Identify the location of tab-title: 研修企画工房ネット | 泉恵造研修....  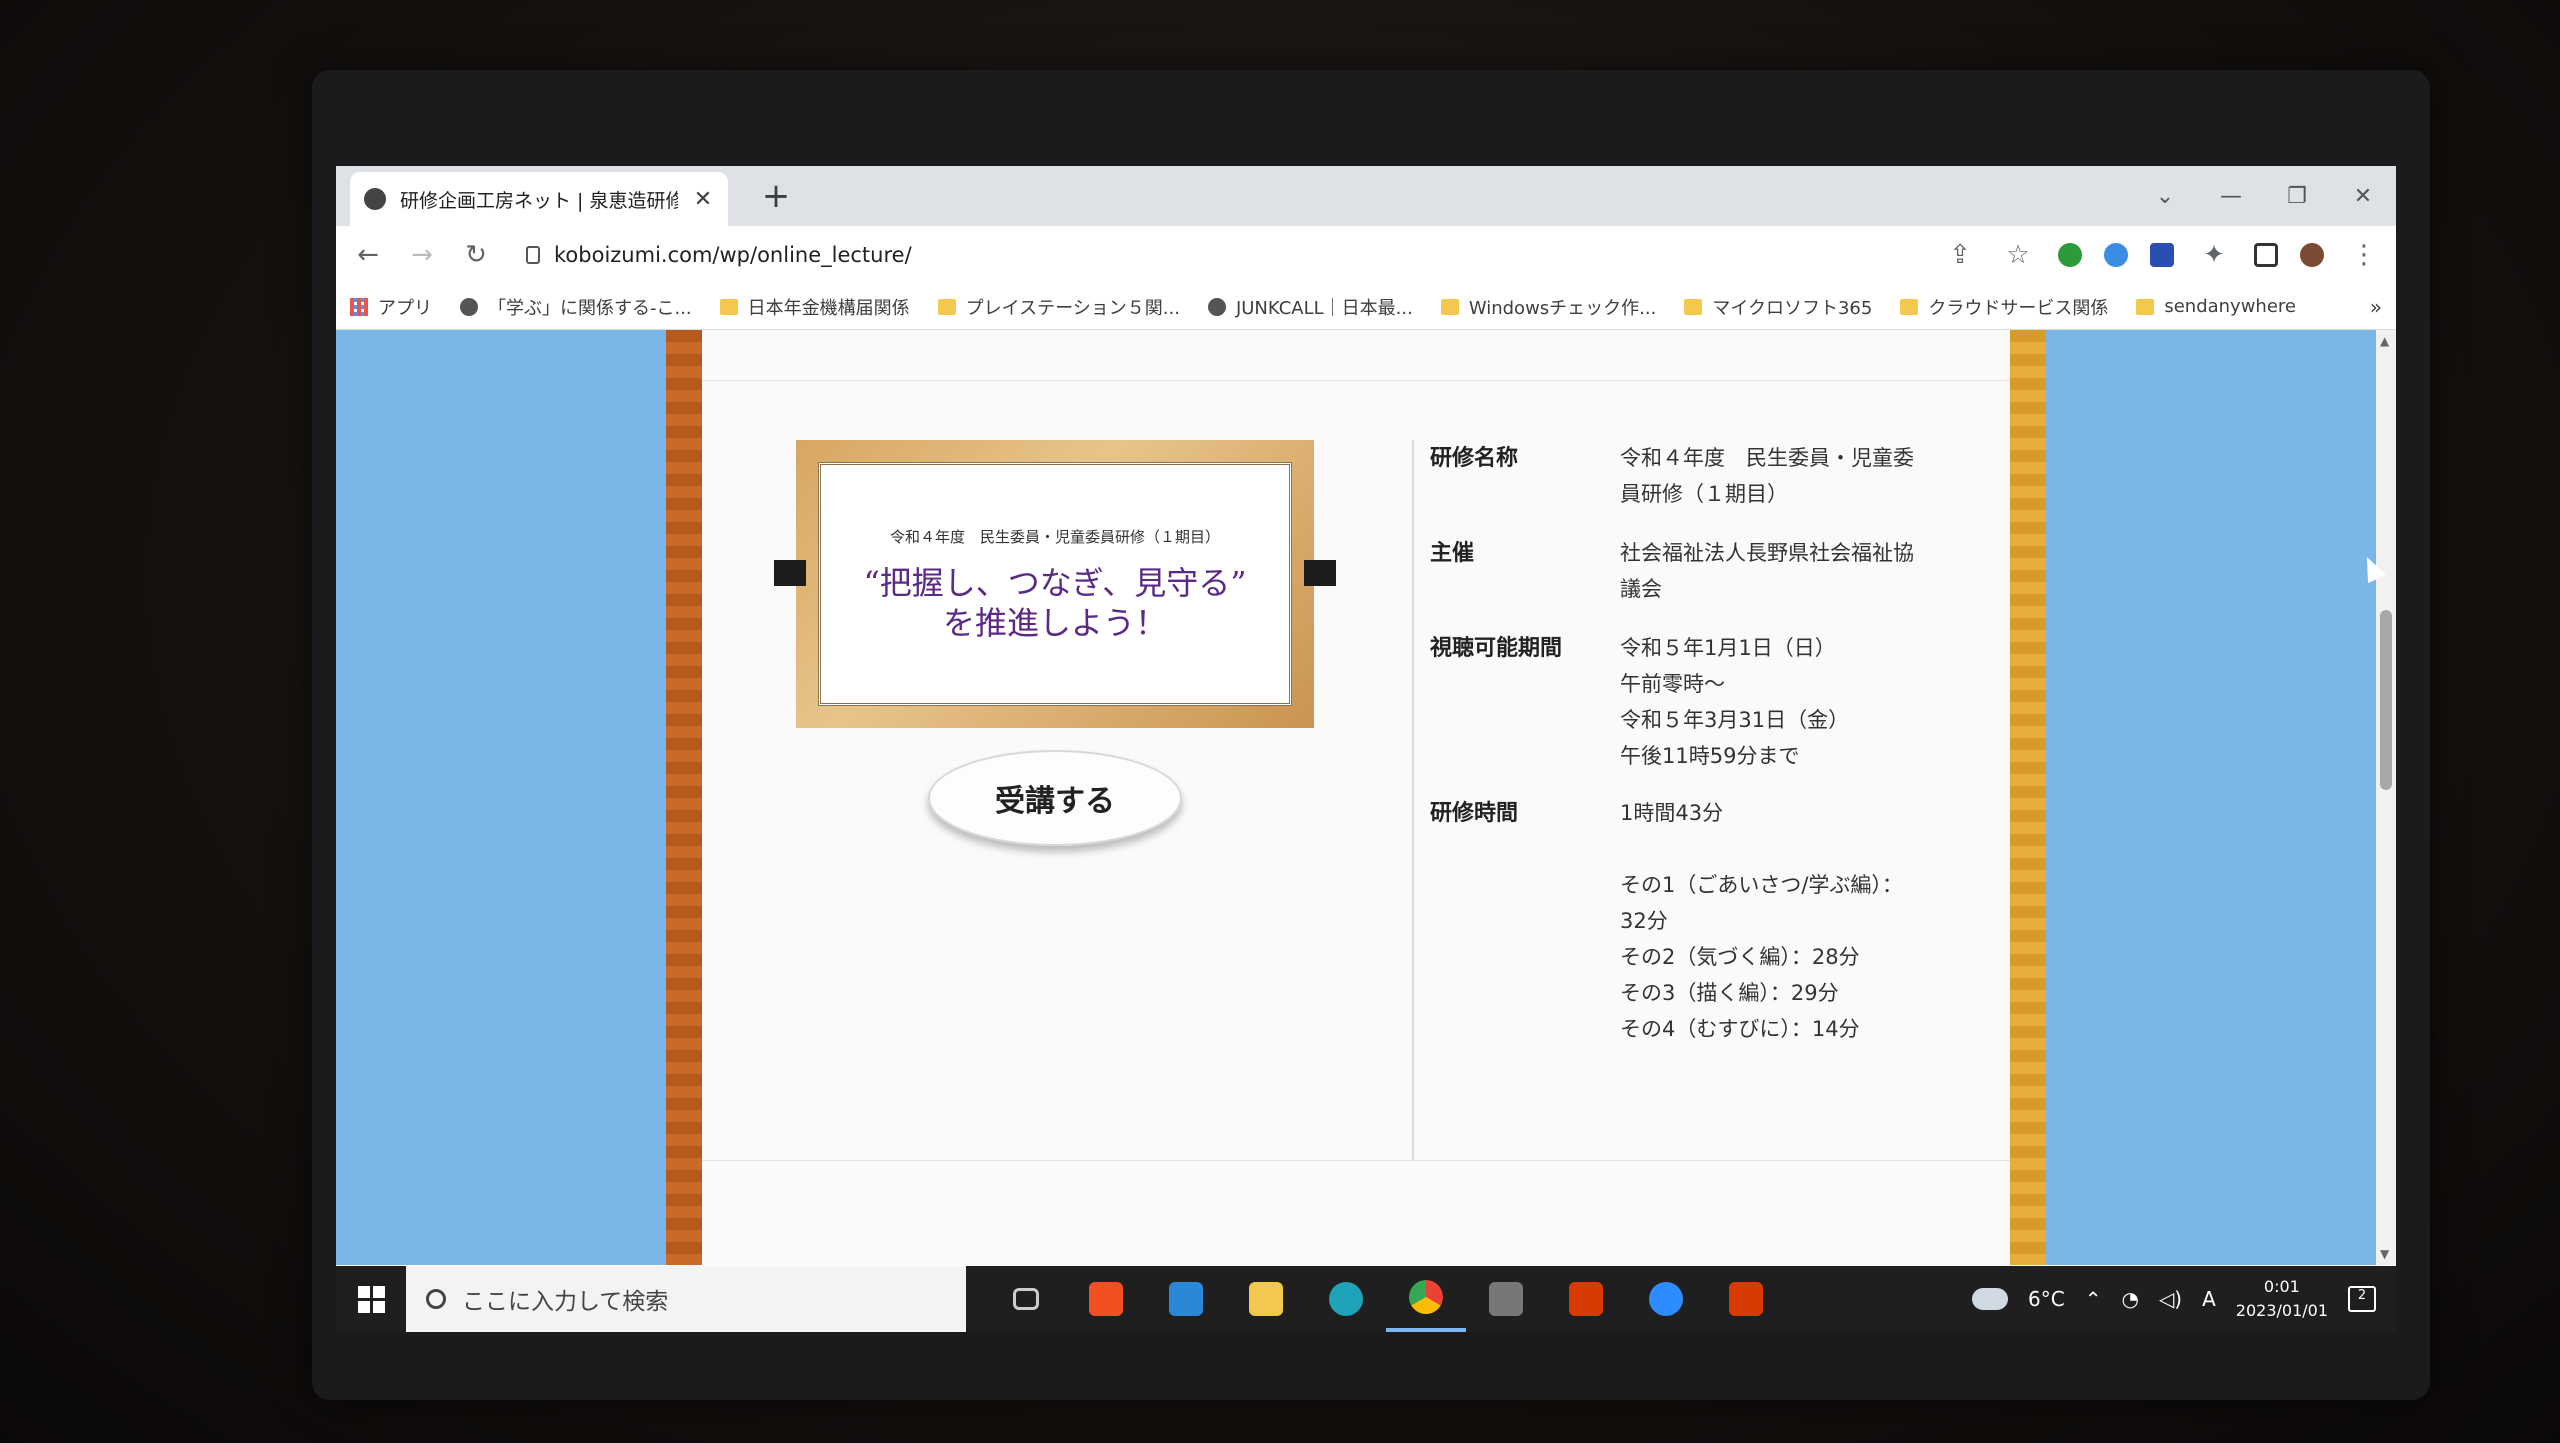
(539, 200).